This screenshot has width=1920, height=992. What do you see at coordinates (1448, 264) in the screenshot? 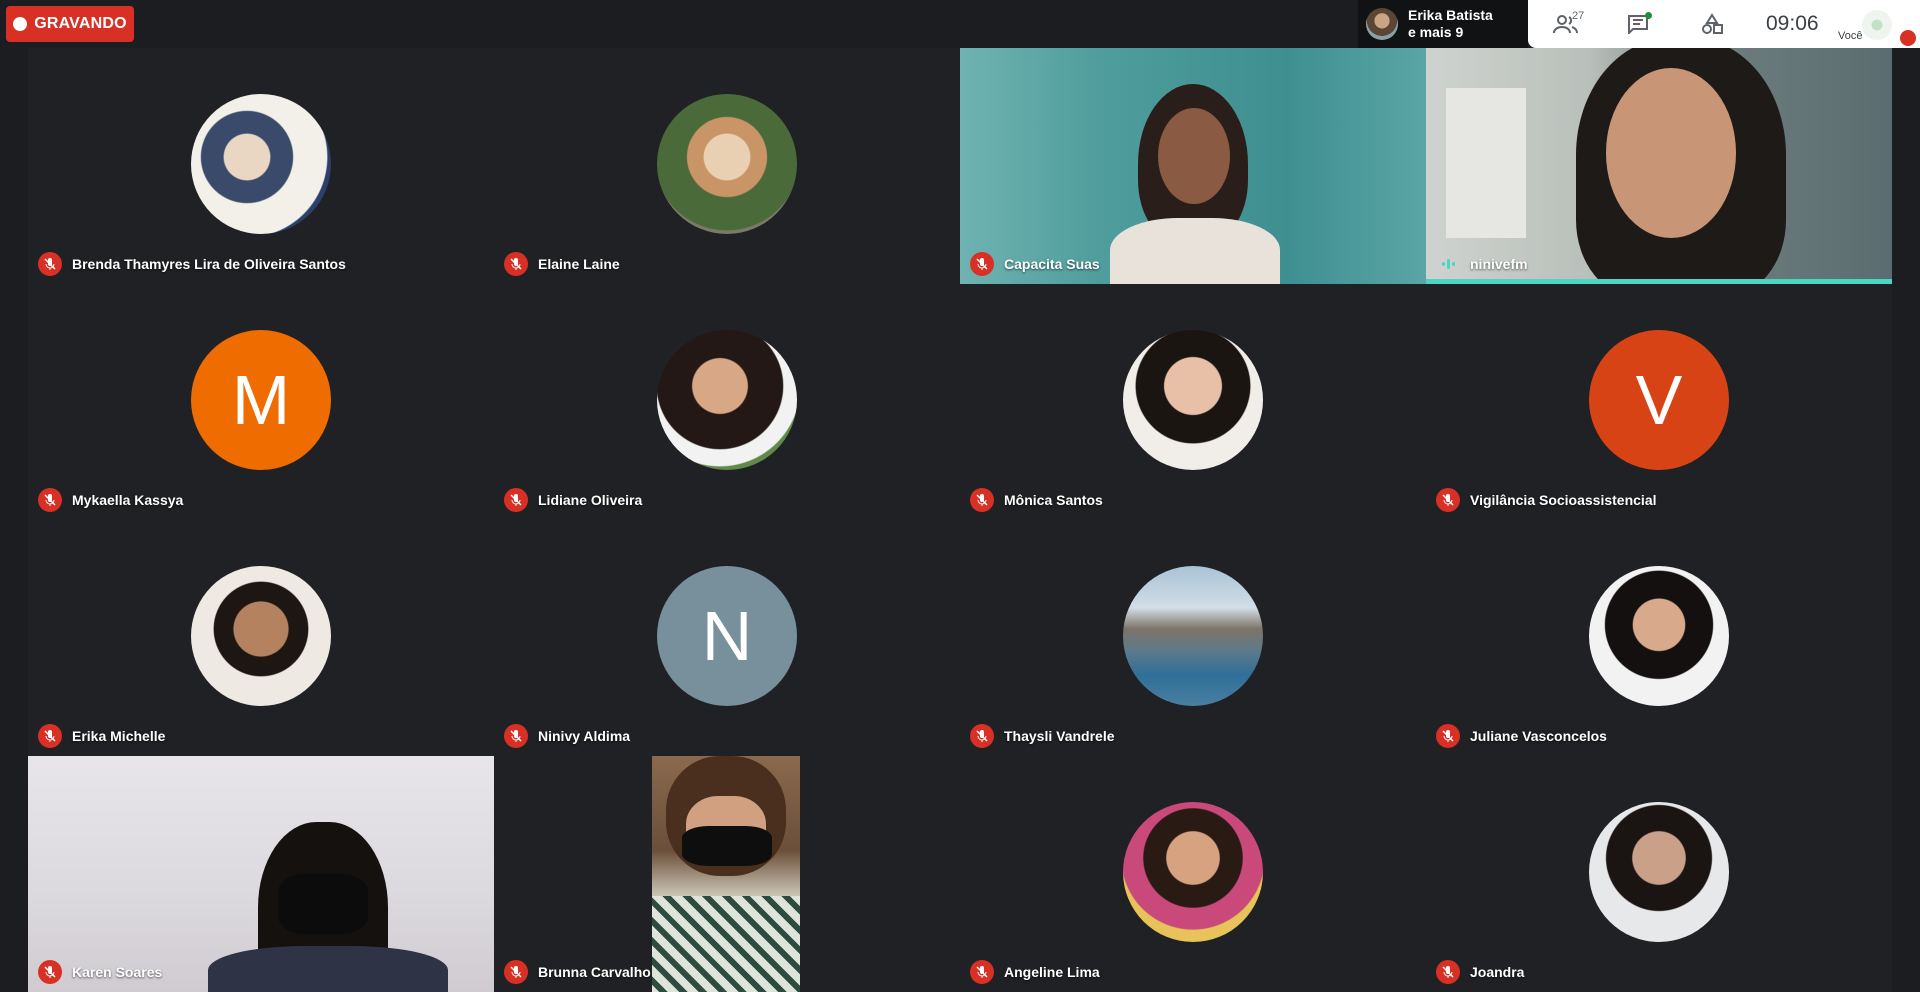
I see `audio-level-icon` at bounding box center [1448, 264].